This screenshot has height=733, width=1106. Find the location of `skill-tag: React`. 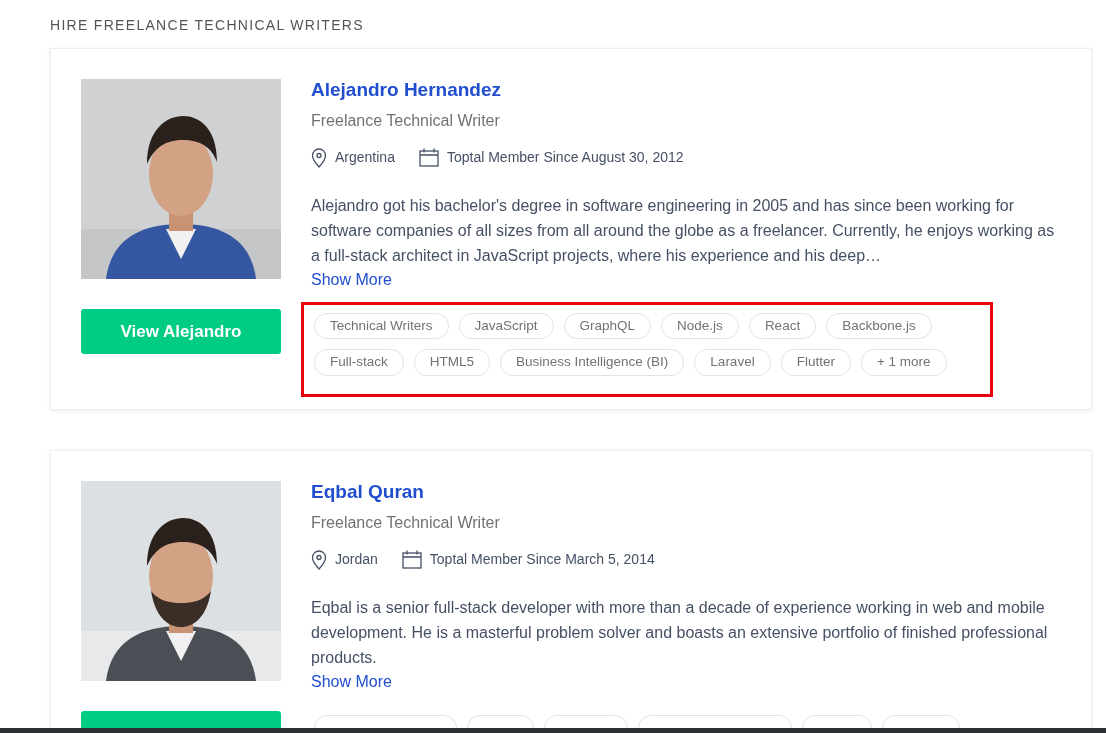

skill-tag: React is located at coordinates (782, 326).